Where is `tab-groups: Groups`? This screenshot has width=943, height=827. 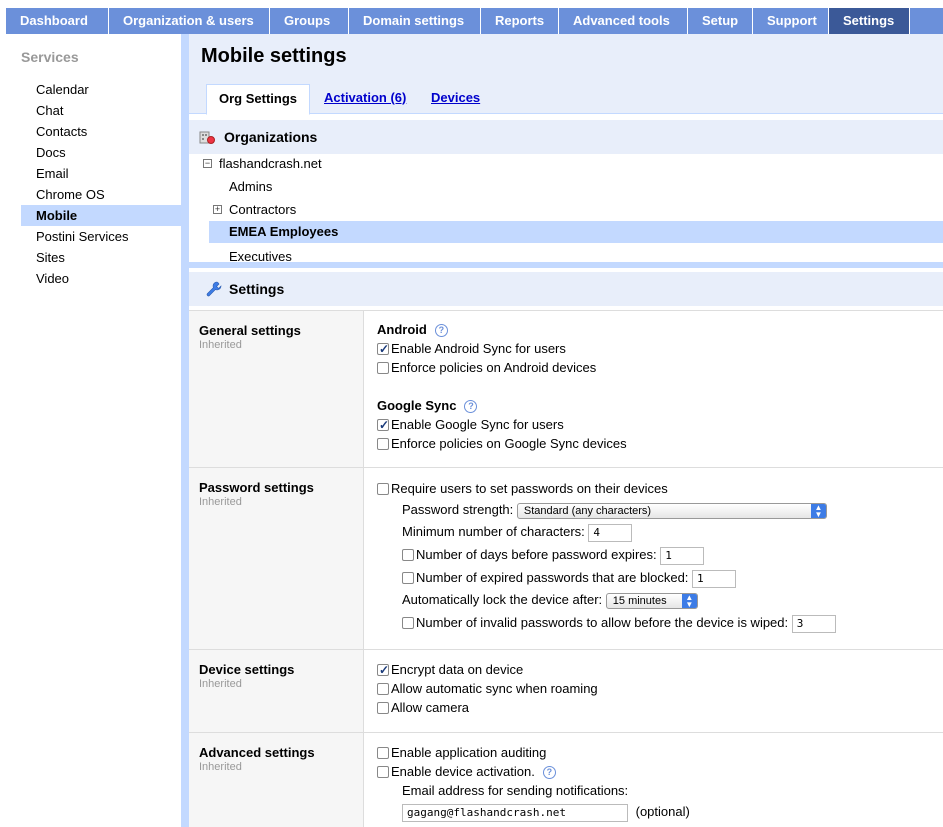 tab-groups: Groups is located at coordinates (309, 21).